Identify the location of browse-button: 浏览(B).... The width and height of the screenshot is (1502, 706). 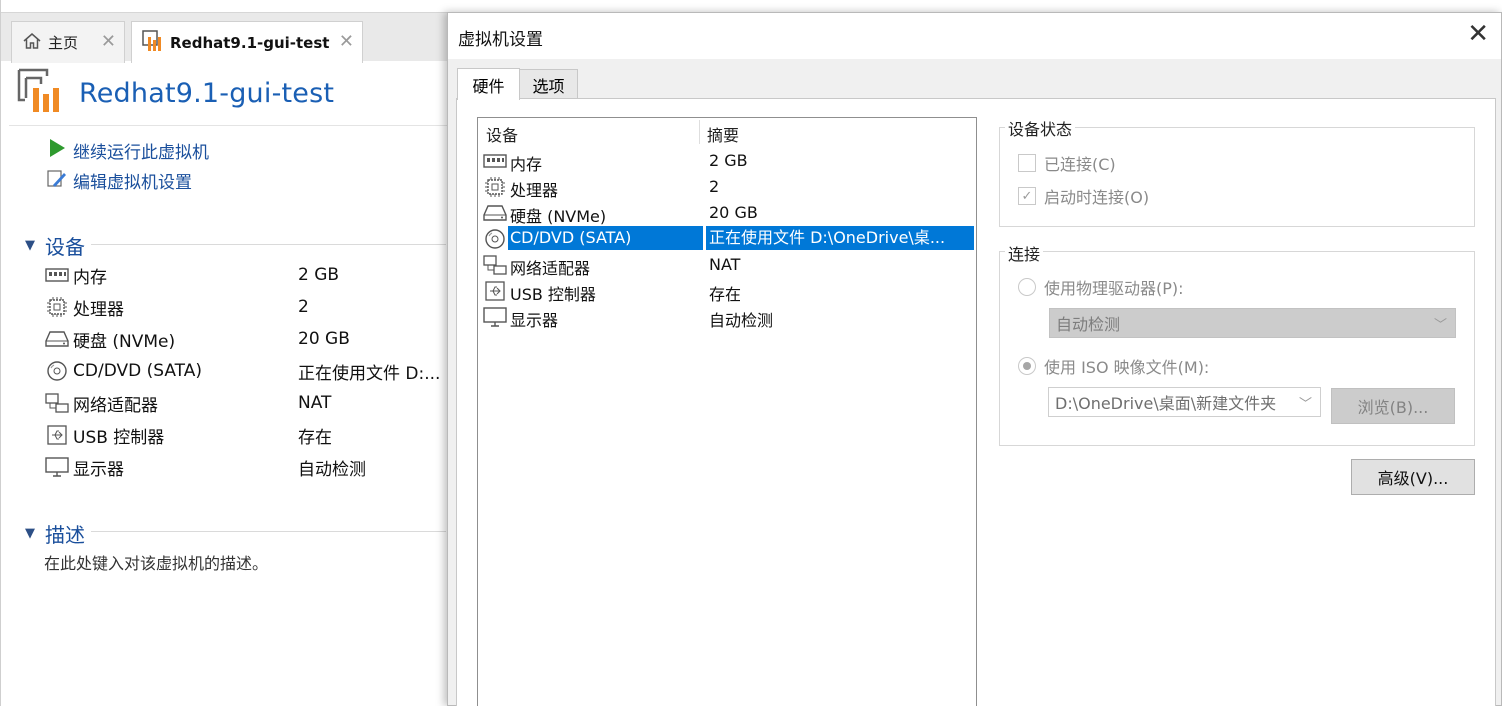
(1393, 406).